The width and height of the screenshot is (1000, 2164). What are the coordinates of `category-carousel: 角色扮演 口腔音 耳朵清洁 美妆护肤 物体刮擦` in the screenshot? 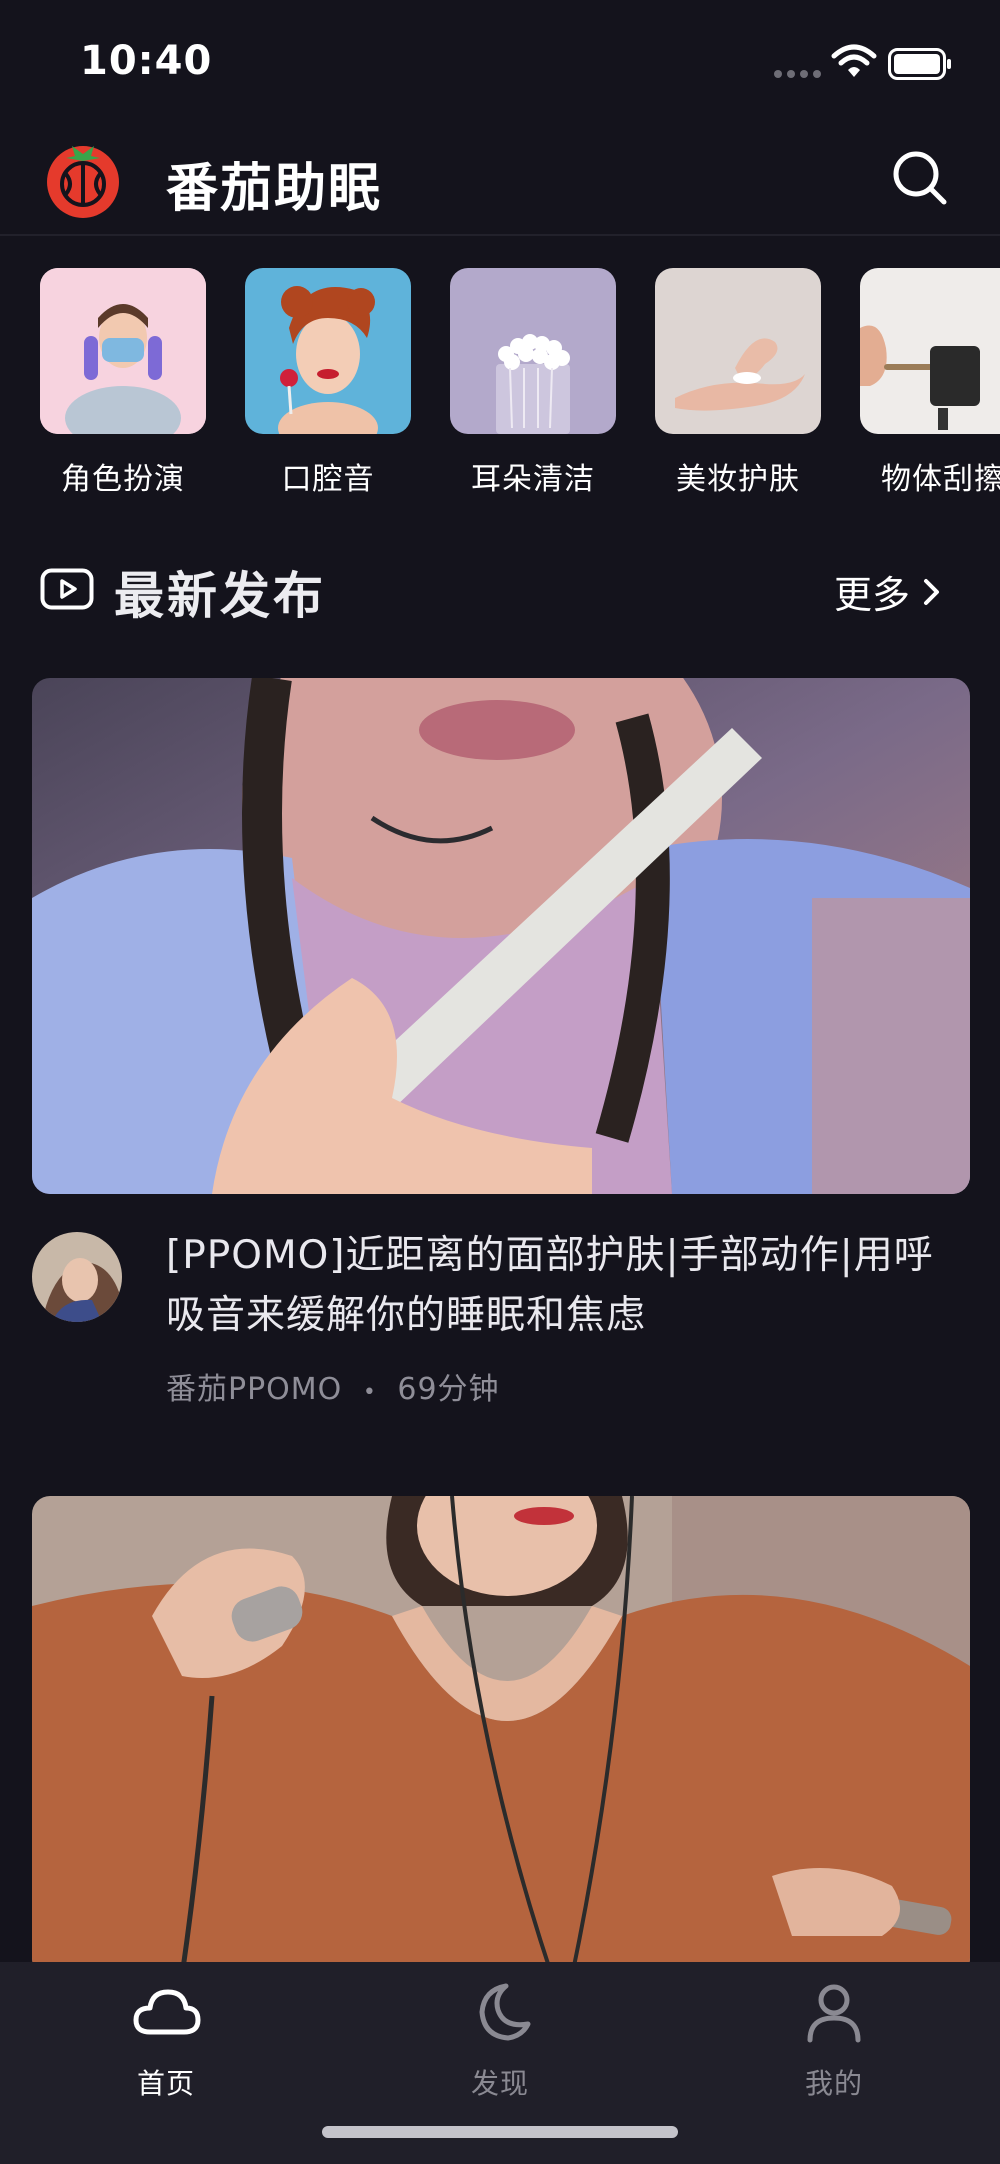 It's located at (500, 383).